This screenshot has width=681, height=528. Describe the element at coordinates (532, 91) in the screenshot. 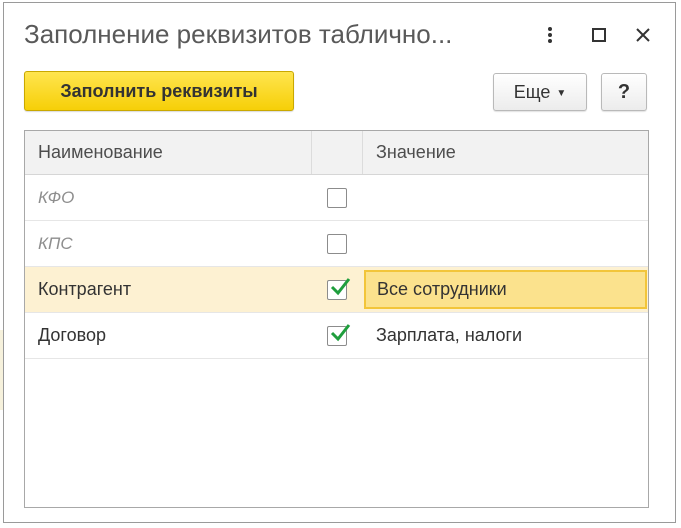

I see `more-actions-label: Еще` at that location.